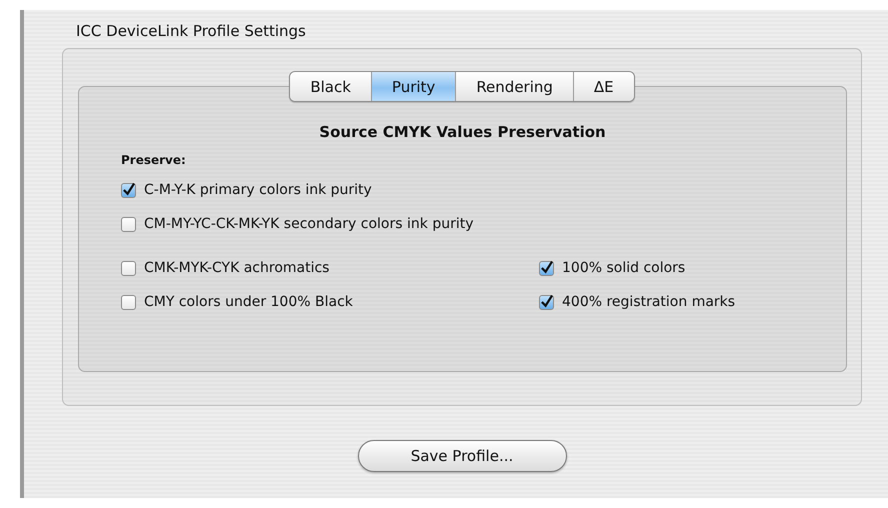 The image size is (888, 508). Describe the element at coordinates (462, 132) in the screenshot. I see `section-heading: Source CMYK Values Preservation` at that location.